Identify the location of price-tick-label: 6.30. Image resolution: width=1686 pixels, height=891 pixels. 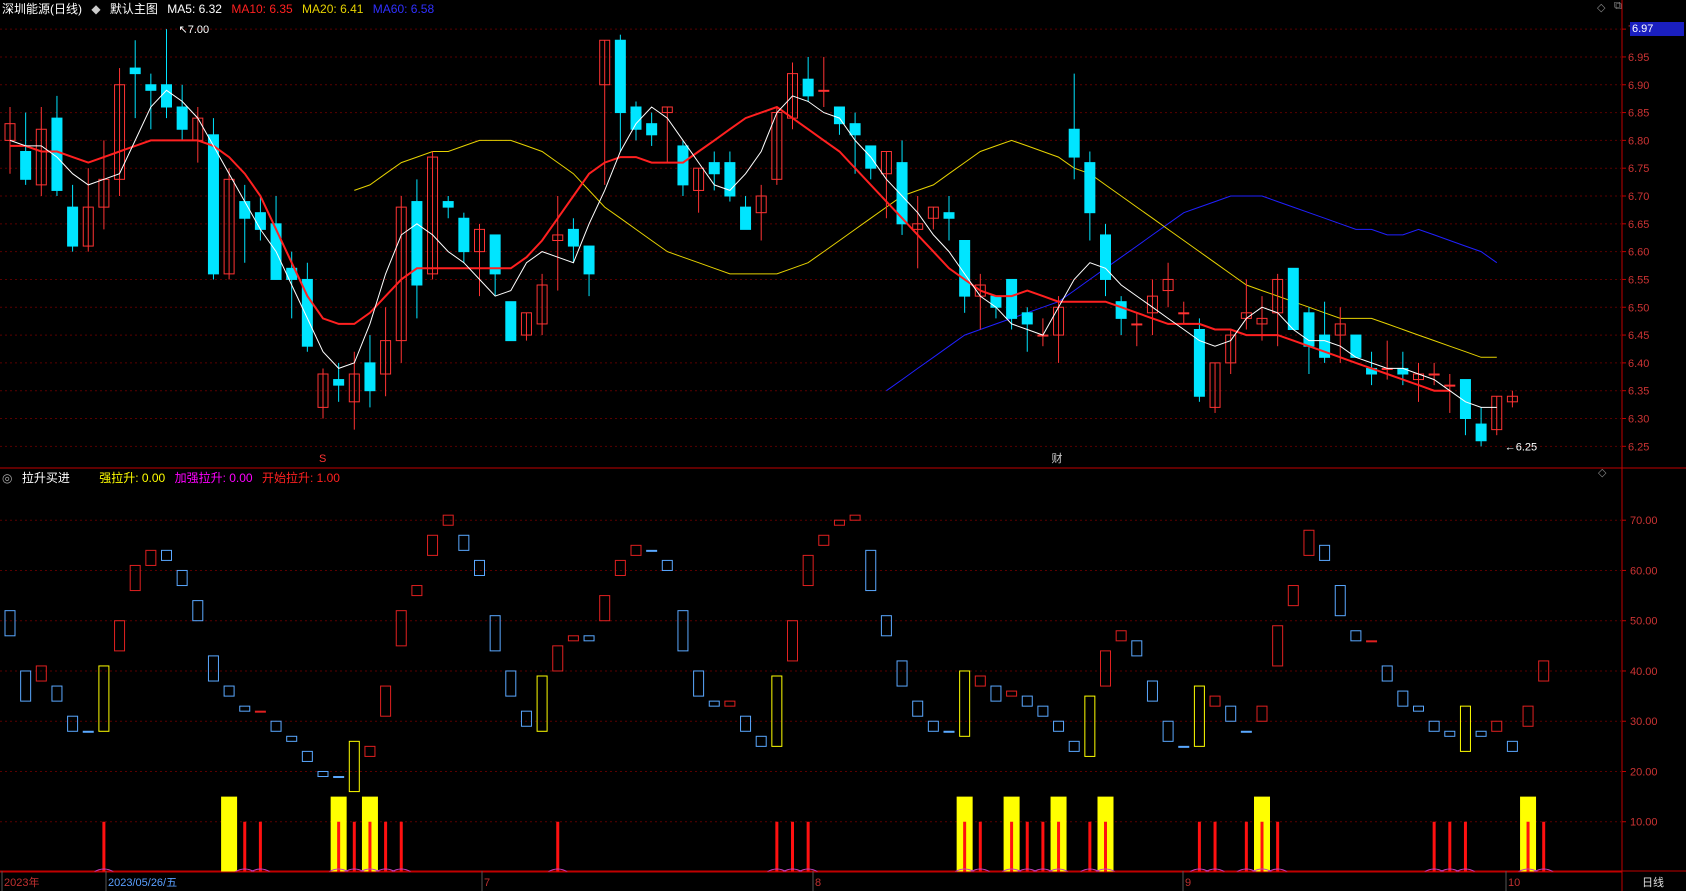
(1638, 420).